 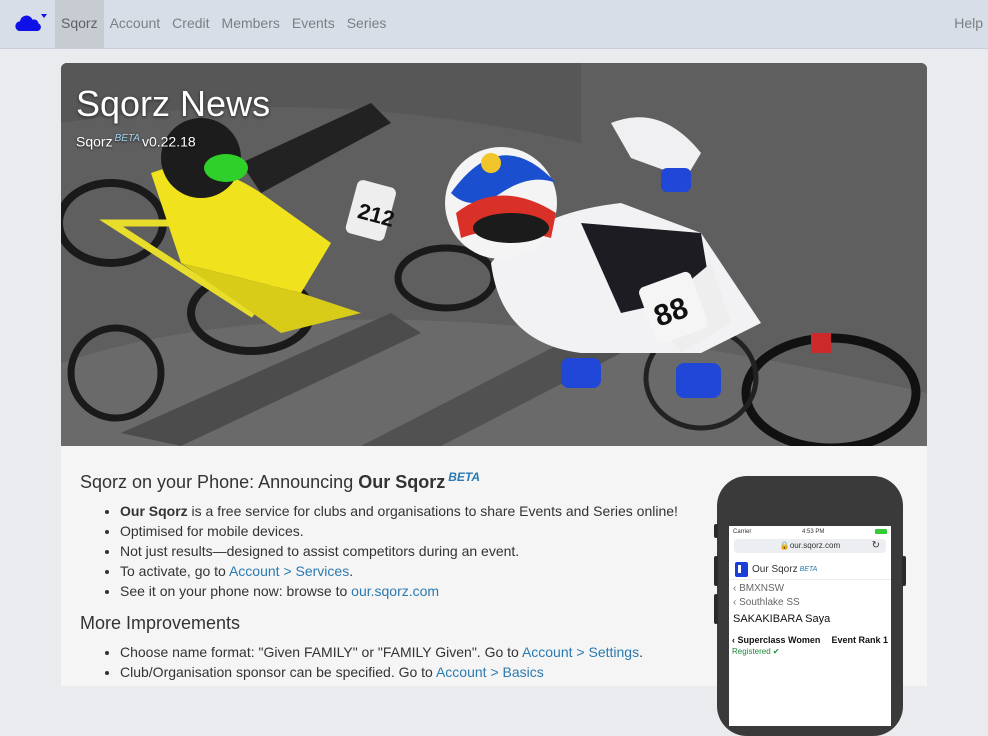 I want to click on reload-icon: ↻, so click(x=875, y=545).